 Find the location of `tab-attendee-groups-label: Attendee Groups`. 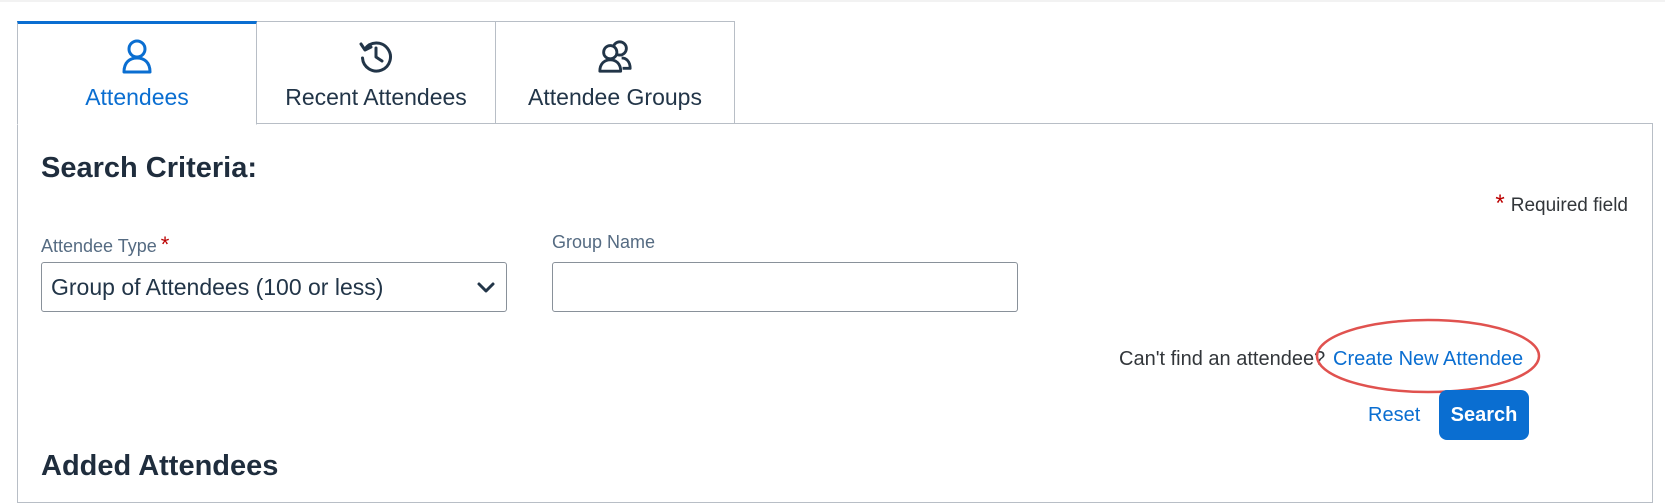

tab-attendee-groups-label: Attendee Groups is located at coordinates (615, 97).